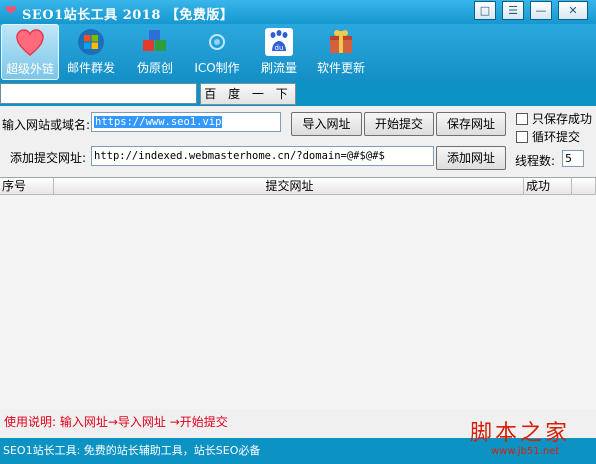 The image size is (596, 464). I want to click on start-submit-button: 开始提交, so click(399, 124).